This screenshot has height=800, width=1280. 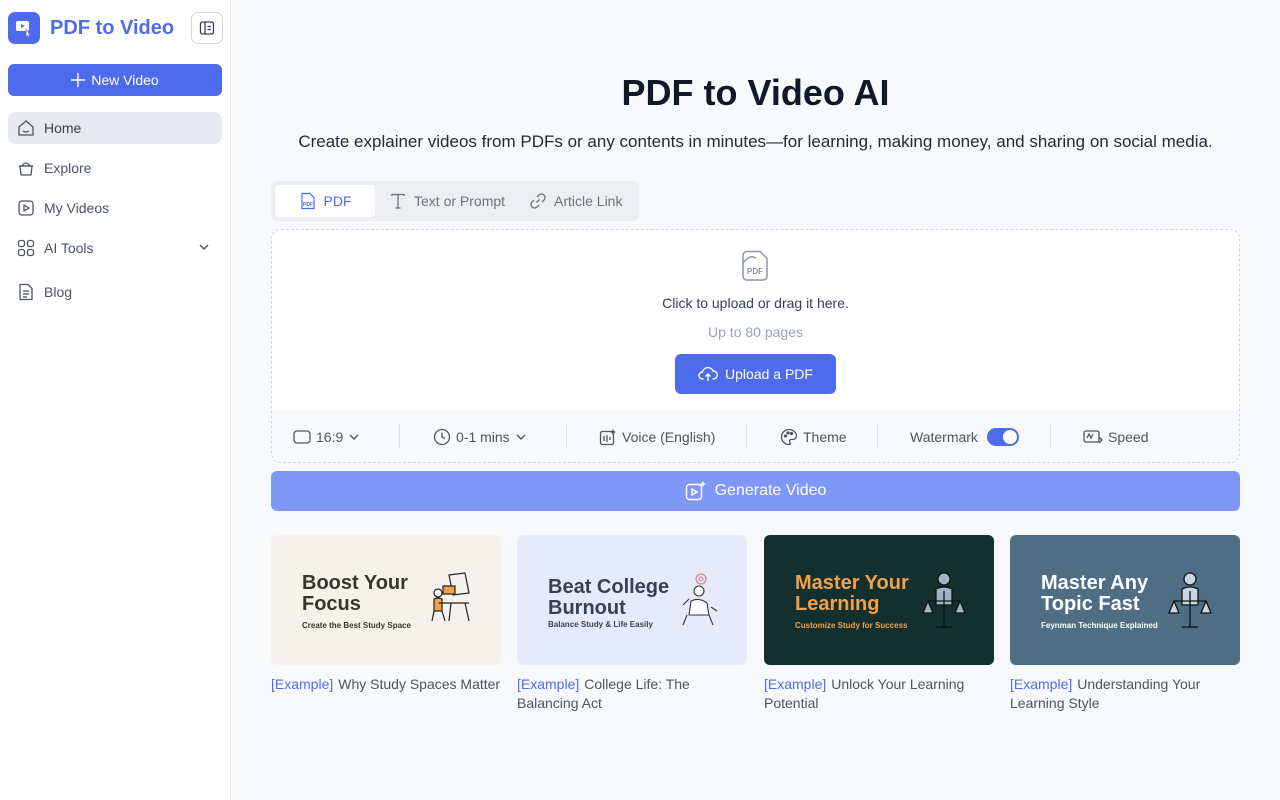 I want to click on collapse-sidebar-button, so click(x=207, y=28).